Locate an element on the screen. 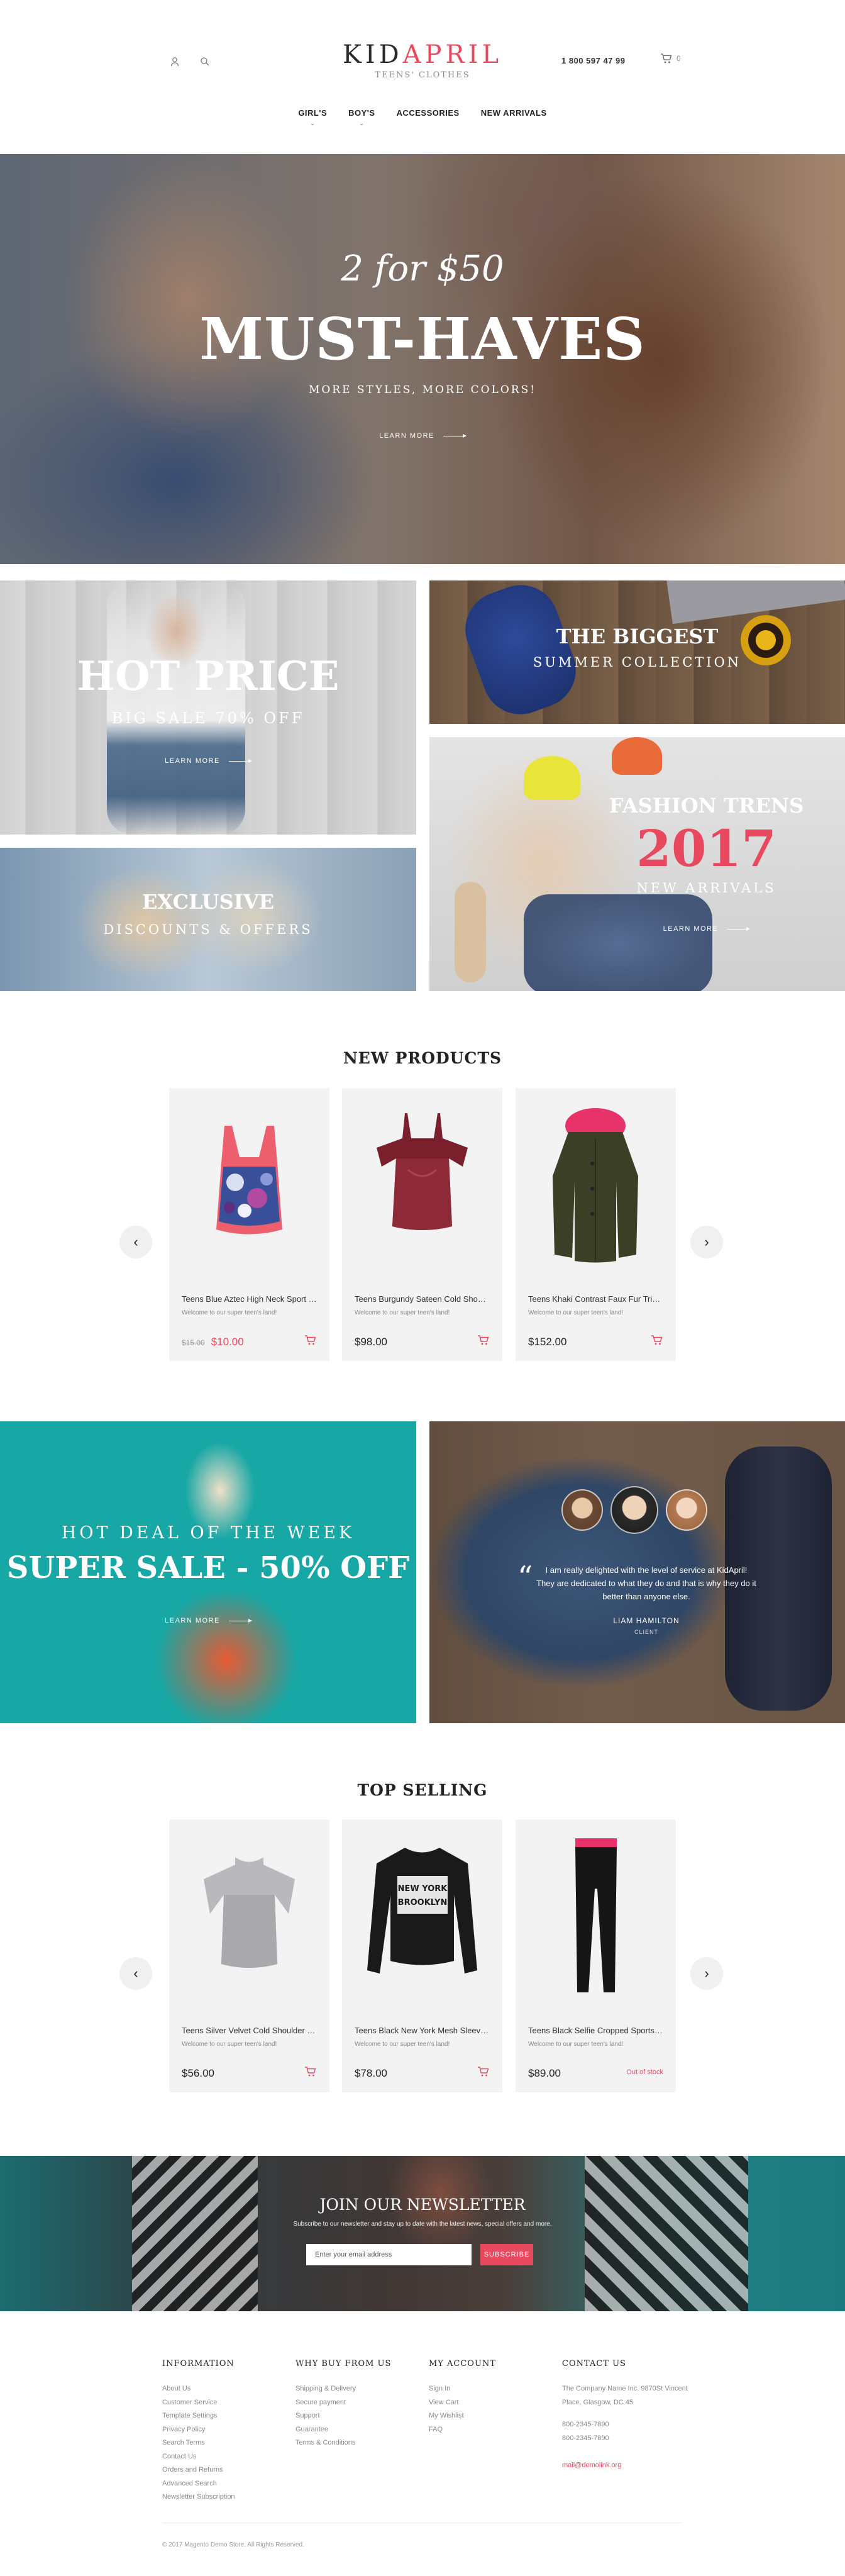 The image size is (845, 2576). footer-email-link: mail@demolink.org is located at coordinates (625, 2466).